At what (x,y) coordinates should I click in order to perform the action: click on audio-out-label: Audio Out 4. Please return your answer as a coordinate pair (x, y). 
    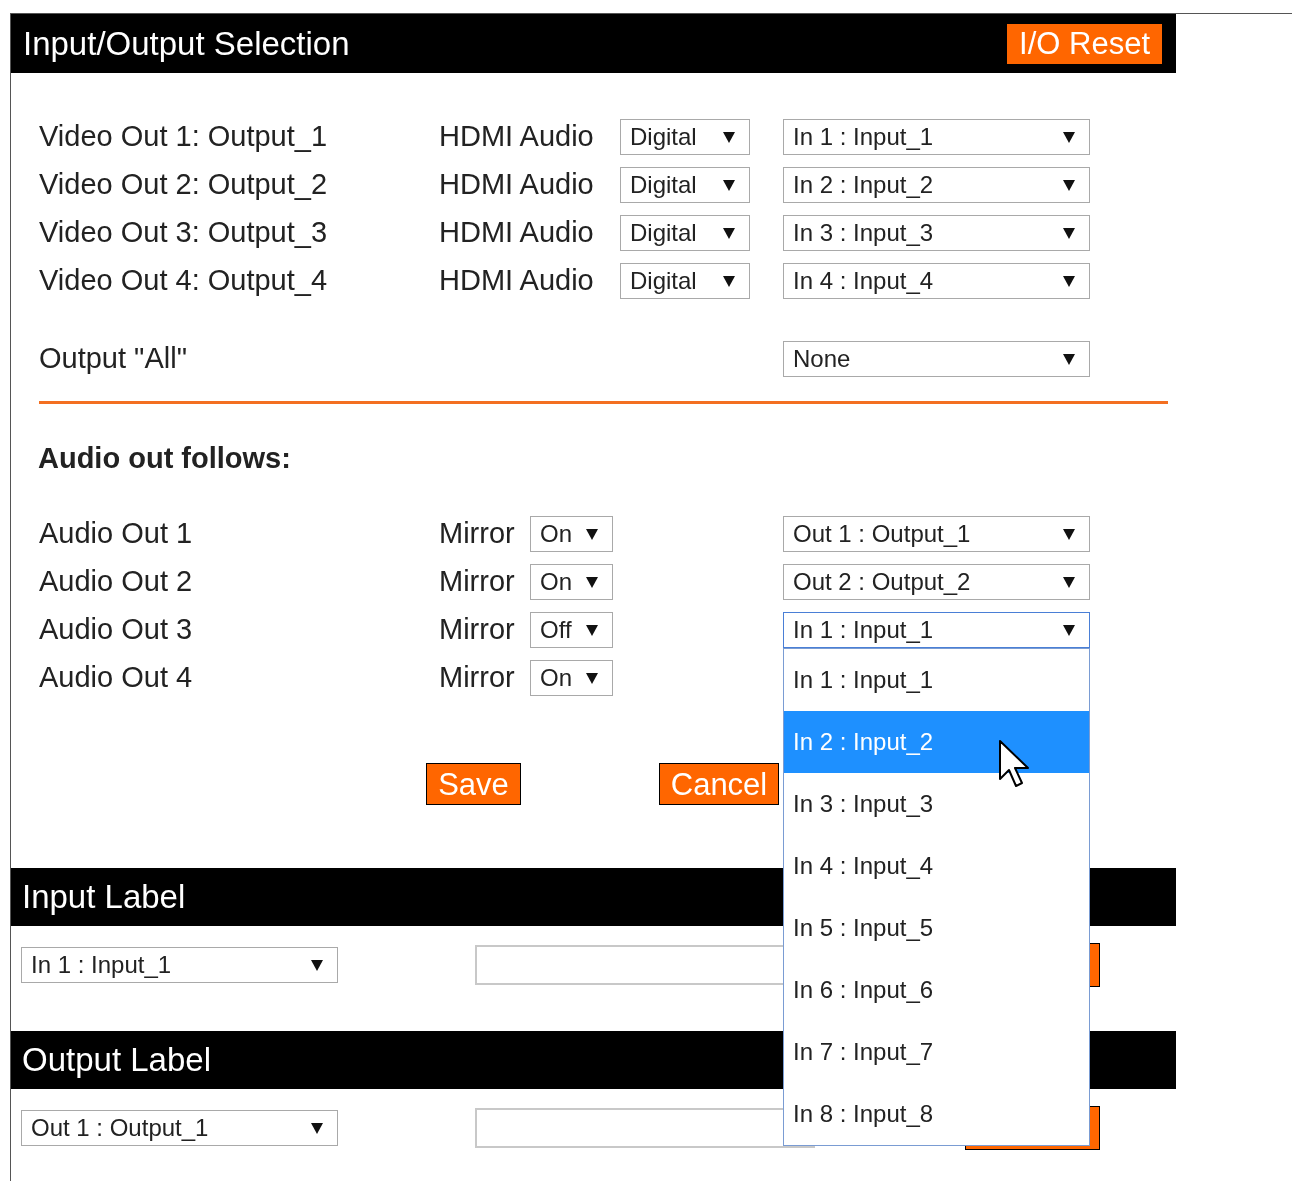
    Looking at the image, I should click on (116, 678).